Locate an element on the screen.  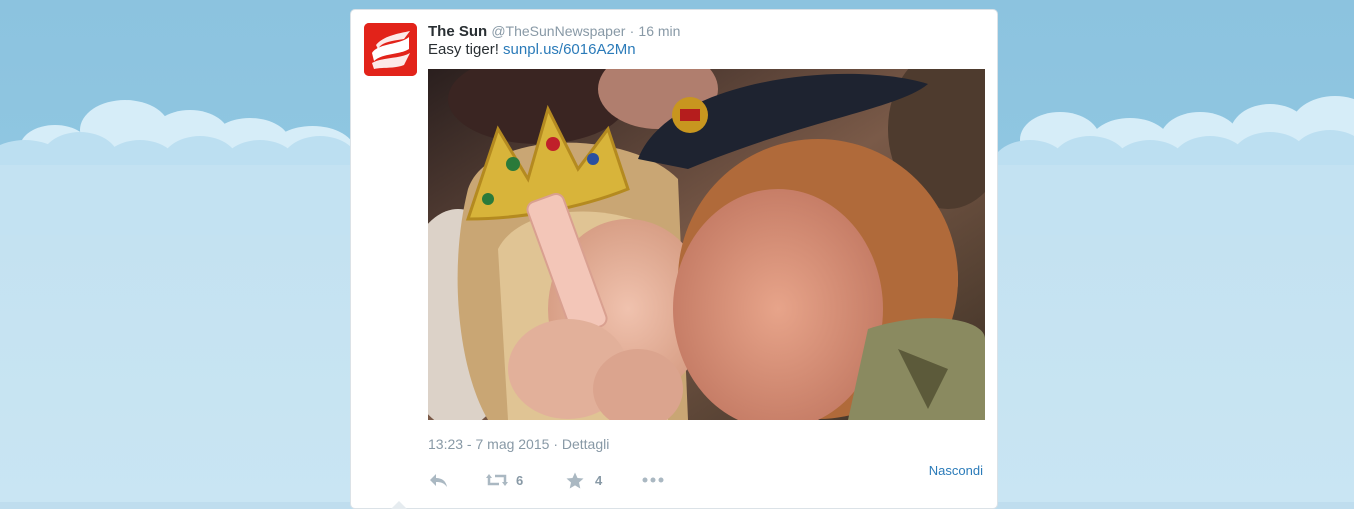
tweet-timestamp: 13:23 - 7 mag 2015 is located at coordinates (488, 444).